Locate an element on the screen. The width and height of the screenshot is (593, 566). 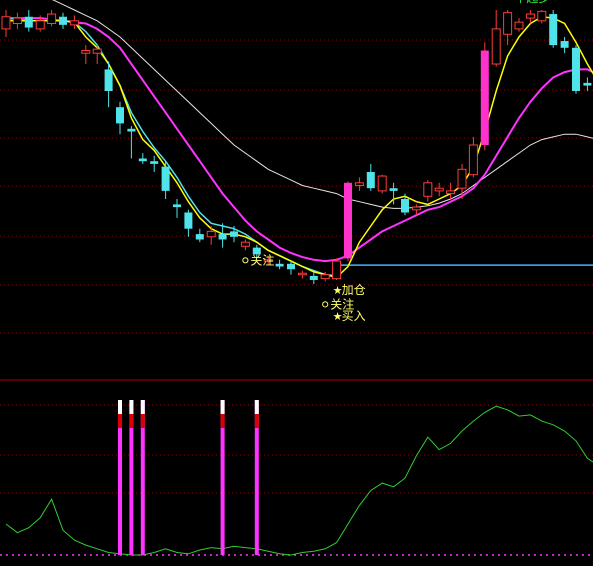
signal-marker: 牛起步 is located at coordinates (532, 2).